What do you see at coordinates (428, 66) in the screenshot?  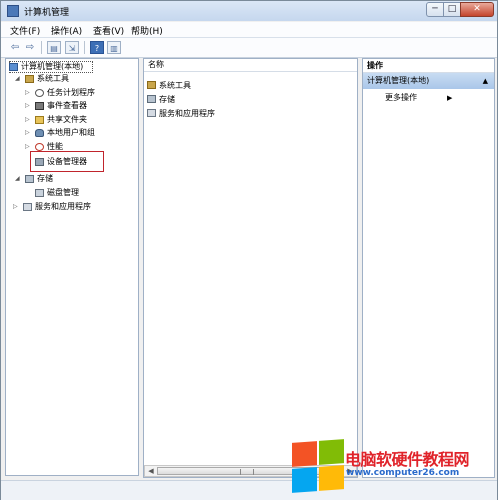 I see `actions-header: 操作` at bounding box center [428, 66].